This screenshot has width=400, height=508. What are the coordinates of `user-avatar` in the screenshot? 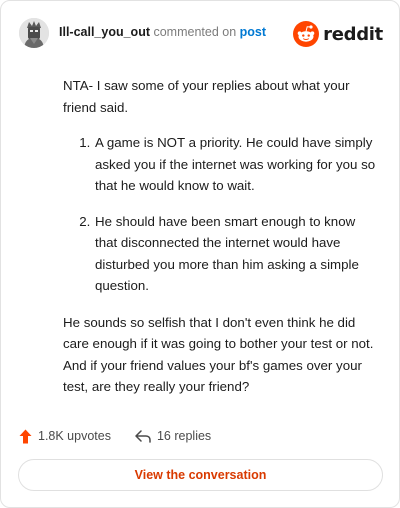 It's located at (34, 33).